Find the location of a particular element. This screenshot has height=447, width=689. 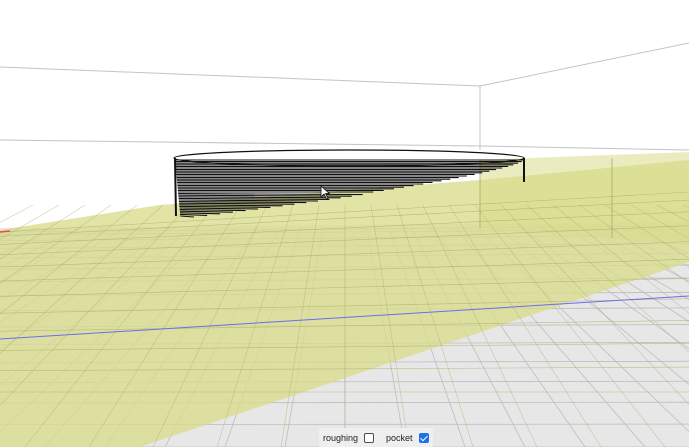

pocket-option: pocket is located at coordinates (407, 437).